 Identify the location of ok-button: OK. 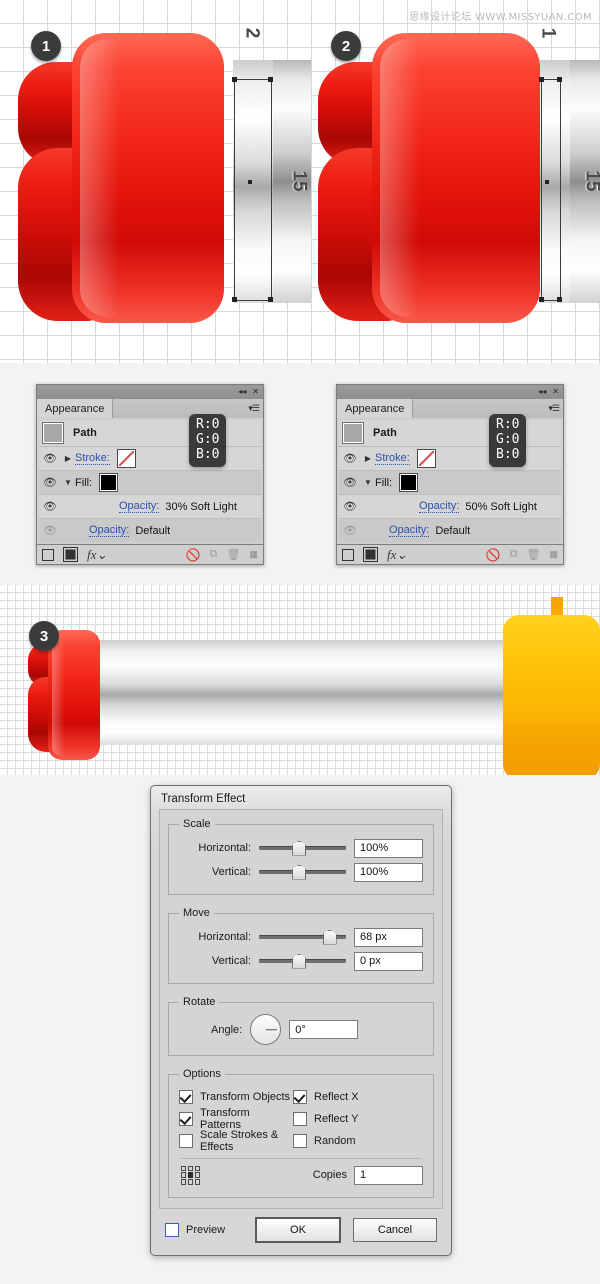
(298, 1230).